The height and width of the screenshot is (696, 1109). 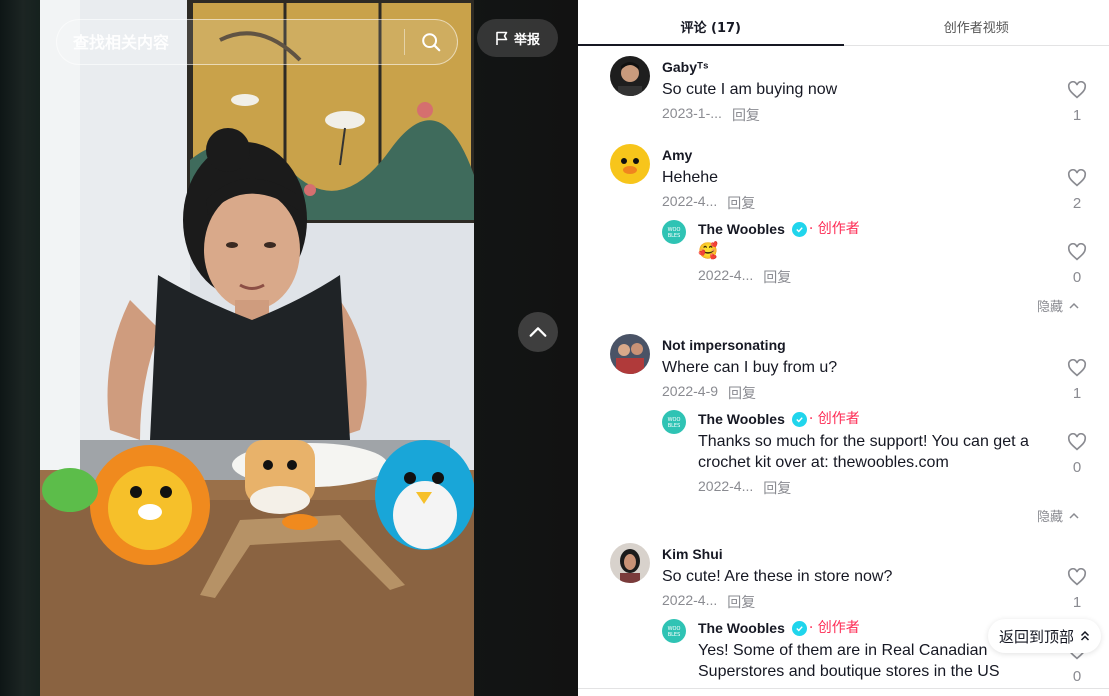 What do you see at coordinates (1036, 636) in the screenshot?
I see `back-to-top-label: 返回到顶部` at bounding box center [1036, 636].